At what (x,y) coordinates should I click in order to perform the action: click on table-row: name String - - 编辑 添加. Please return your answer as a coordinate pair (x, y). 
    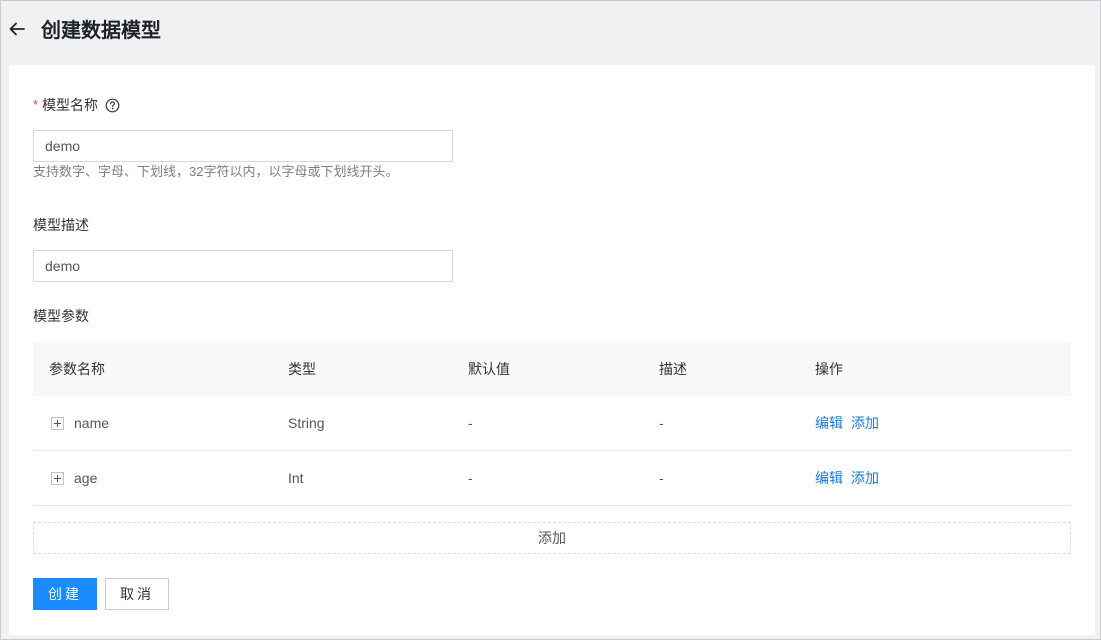
    Looking at the image, I should click on (552, 423).